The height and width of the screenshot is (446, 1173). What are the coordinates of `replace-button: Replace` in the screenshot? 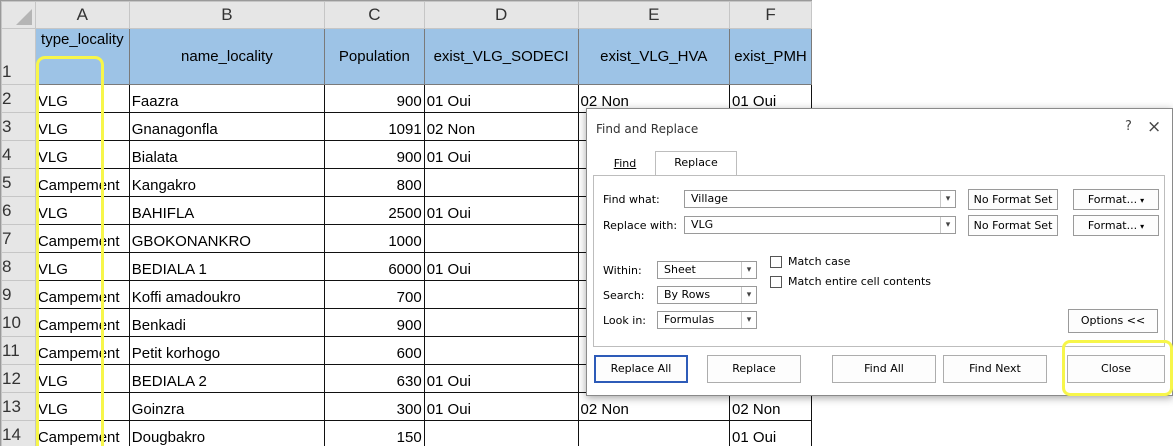 It's located at (754, 369).